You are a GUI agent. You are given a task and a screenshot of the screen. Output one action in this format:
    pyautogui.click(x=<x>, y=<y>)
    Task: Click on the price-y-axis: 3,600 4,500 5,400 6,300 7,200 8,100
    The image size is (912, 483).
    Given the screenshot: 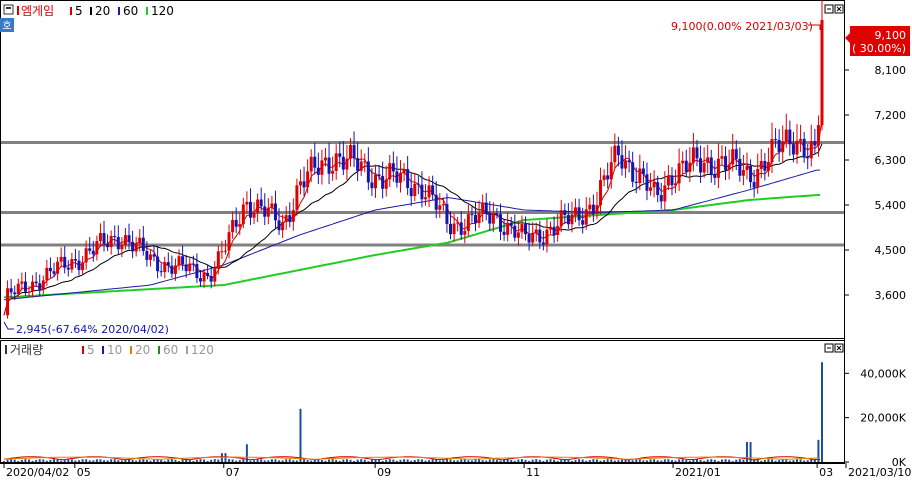 What is the action you would take?
    pyautogui.click(x=875, y=183)
    